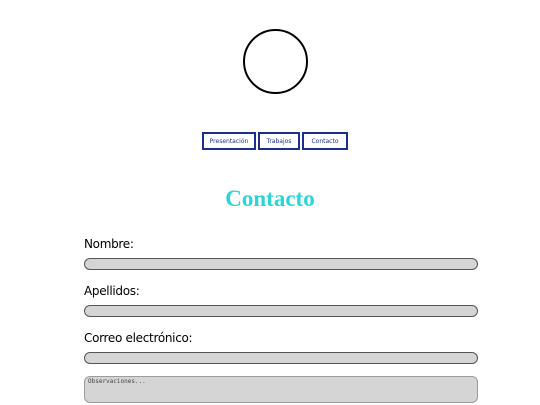 The image size is (540, 405). What do you see at coordinates (275, 61) in the screenshot?
I see `circle-logo-icon` at bounding box center [275, 61].